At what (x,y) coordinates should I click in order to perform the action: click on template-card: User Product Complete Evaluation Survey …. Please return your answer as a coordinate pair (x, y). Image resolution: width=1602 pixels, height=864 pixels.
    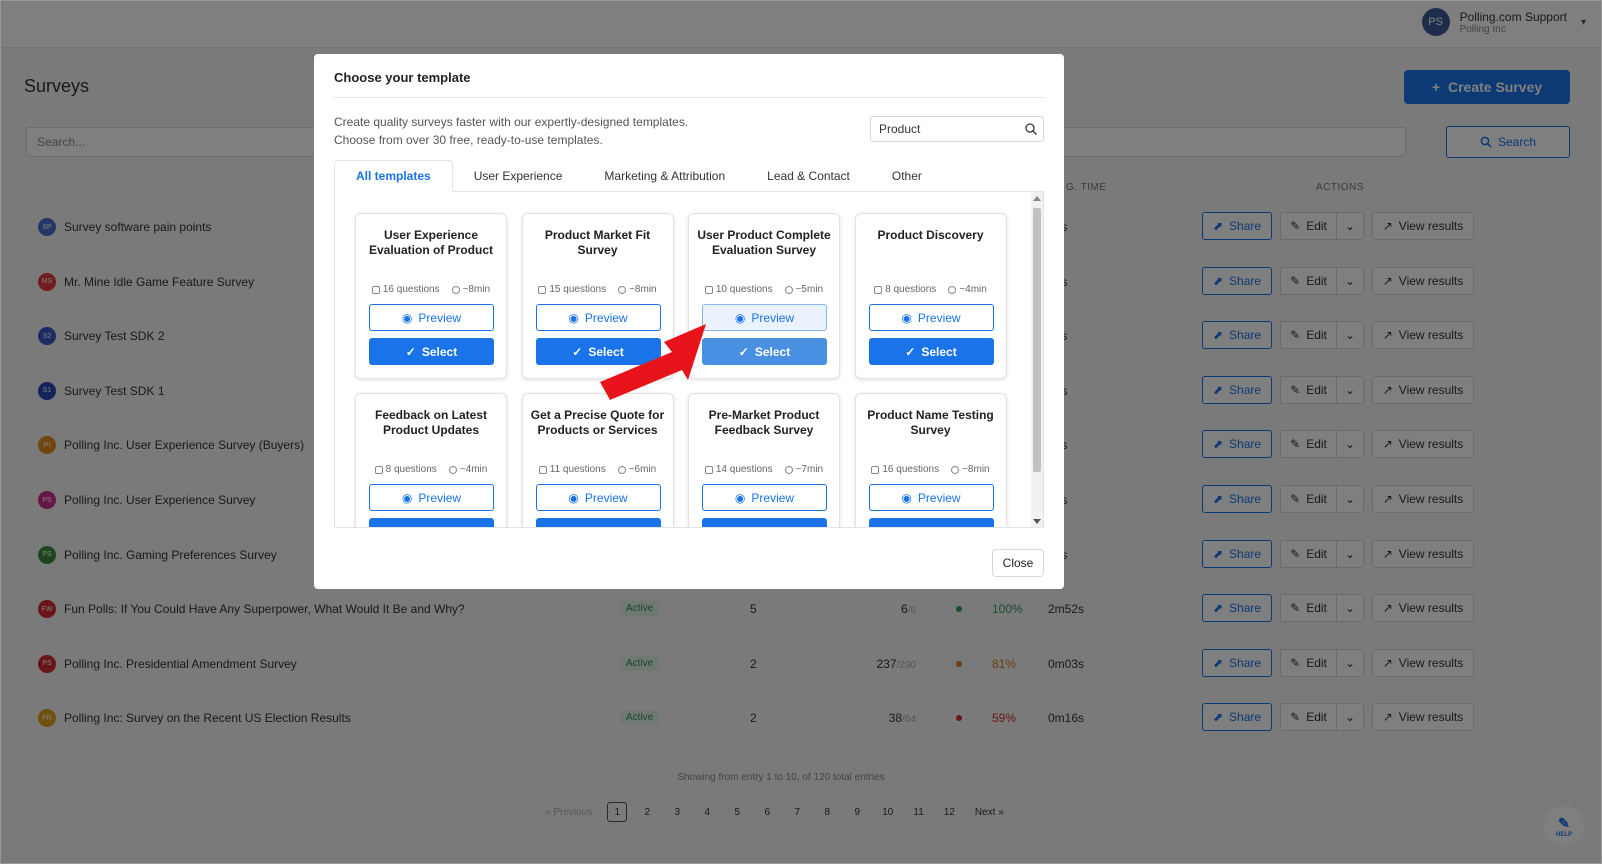
    Looking at the image, I should click on (764, 296).